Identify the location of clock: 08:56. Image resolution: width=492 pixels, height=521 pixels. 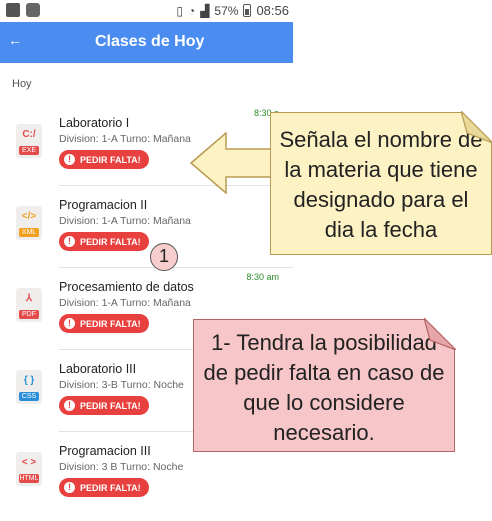
(272, 10).